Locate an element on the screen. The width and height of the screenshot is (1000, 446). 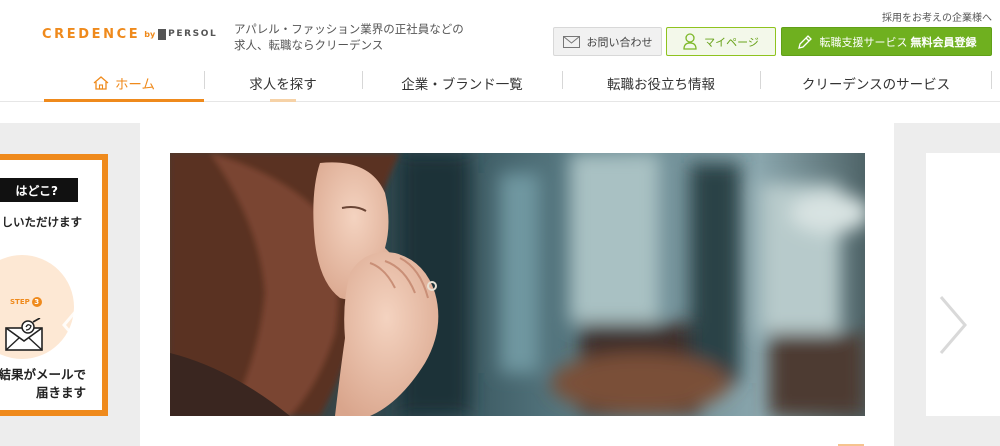
nav-item-services-label: クリーデンスのサービス is located at coordinates (876, 85).